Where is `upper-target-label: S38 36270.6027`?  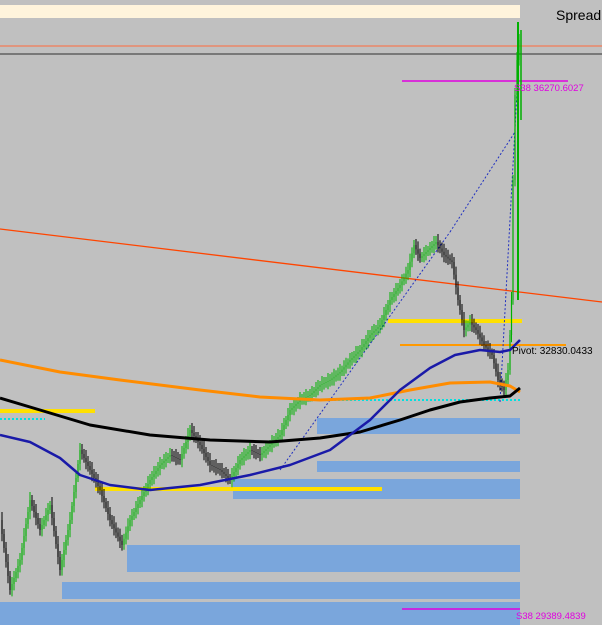 upper-target-label: S38 36270.6027 is located at coordinates (549, 88).